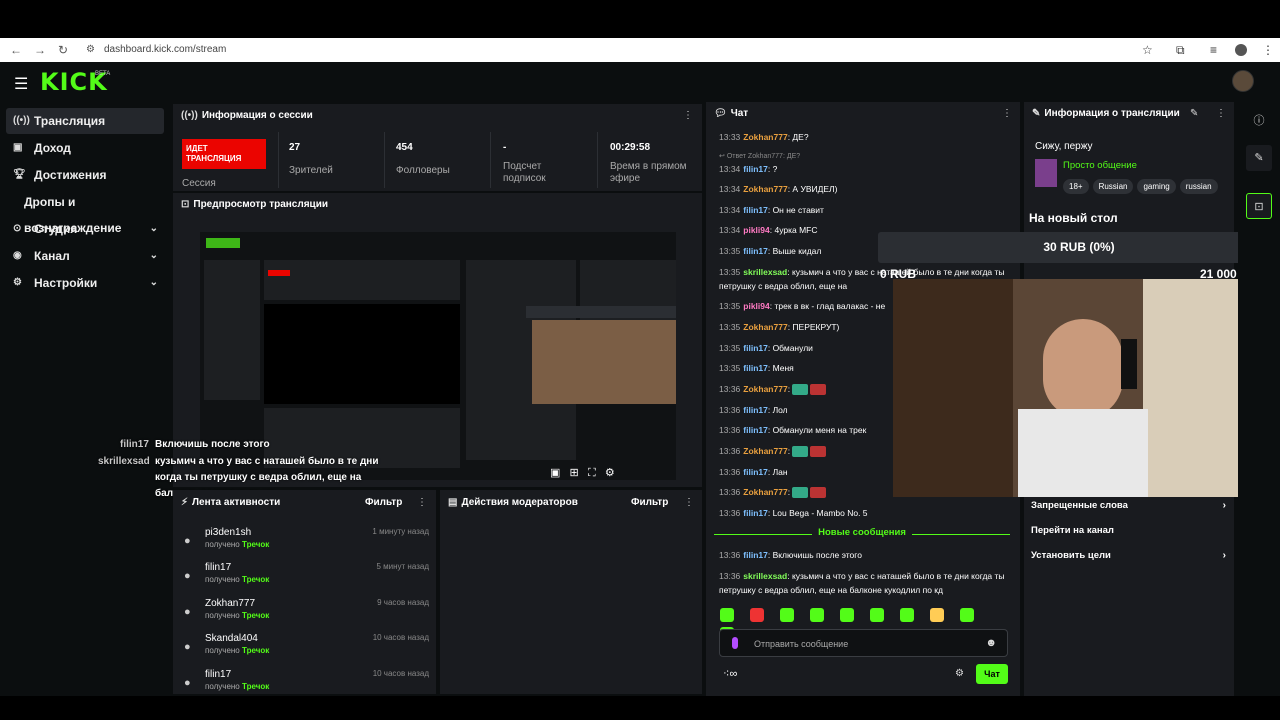 The width and height of the screenshot is (1280, 720). What do you see at coordinates (649, 502) in the screenshot?
I see `mod-filter-button: Фильтр` at bounding box center [649, 502].